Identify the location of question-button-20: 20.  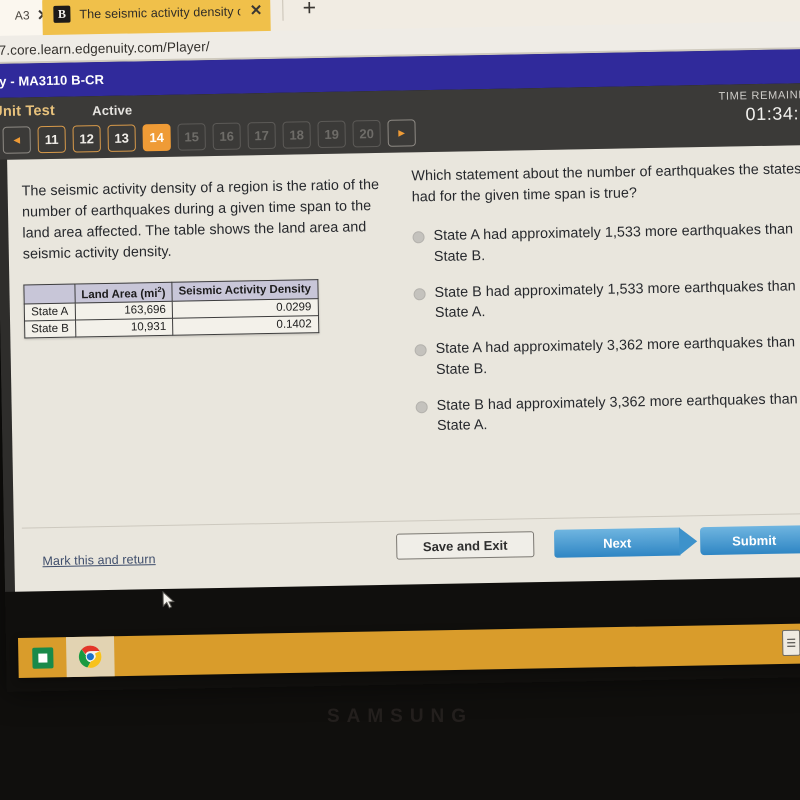
(366, 133).